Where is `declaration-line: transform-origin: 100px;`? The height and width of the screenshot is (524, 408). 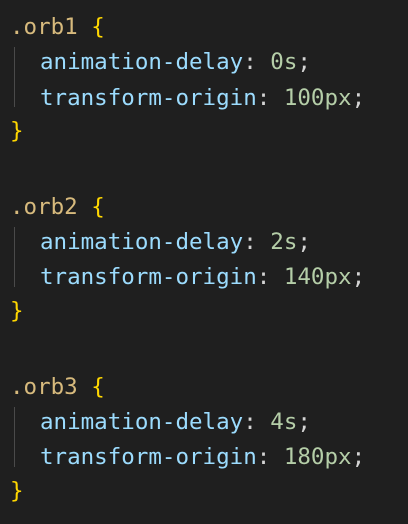 declaration-line: transform-origin: 100px; is located at coordinates (187, 98).